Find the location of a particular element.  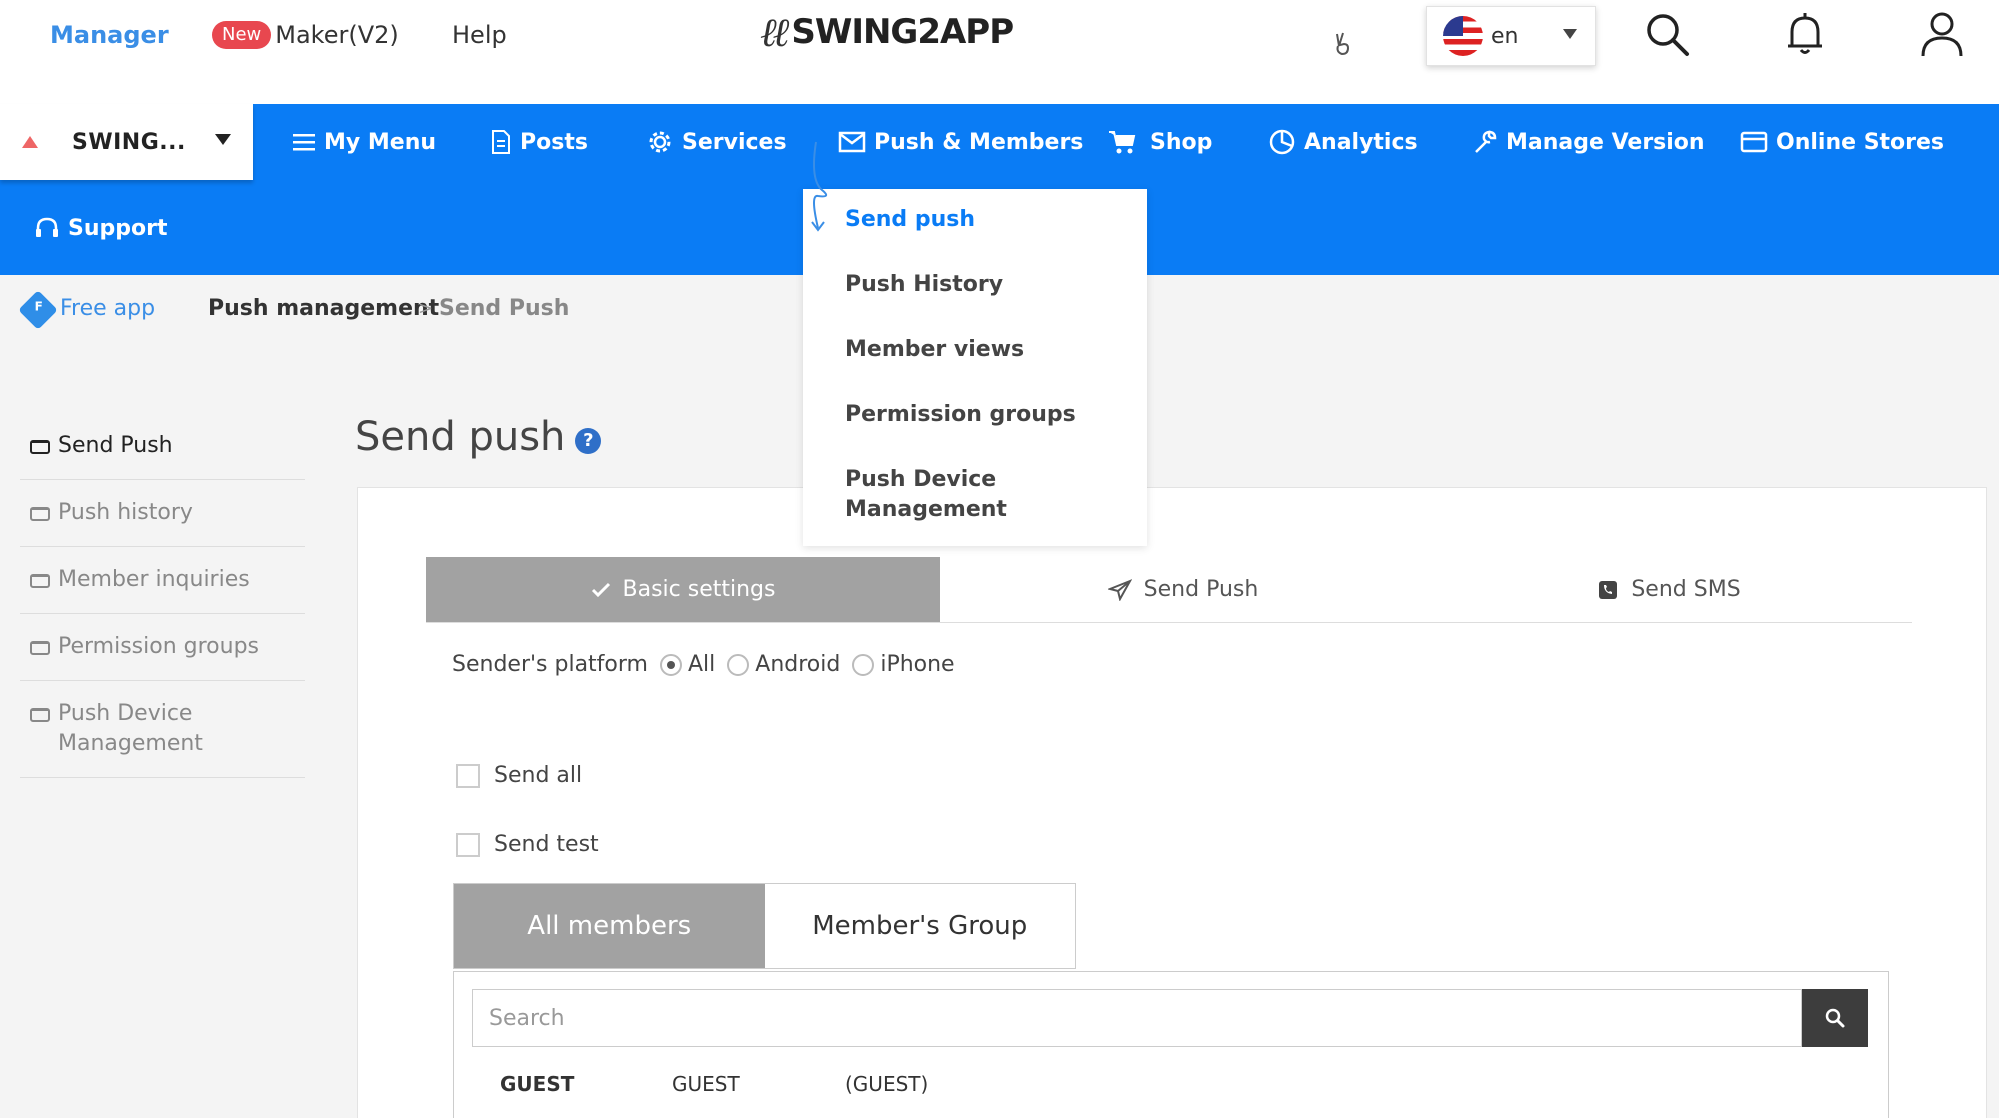

dropdown-item-member-views: Member views is located at coordinates (990, 350).